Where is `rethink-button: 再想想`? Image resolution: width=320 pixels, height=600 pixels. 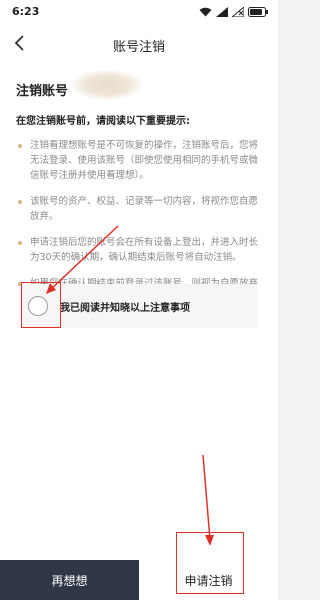
rethink-button: 再想想 is located at coordinates (69, 580).